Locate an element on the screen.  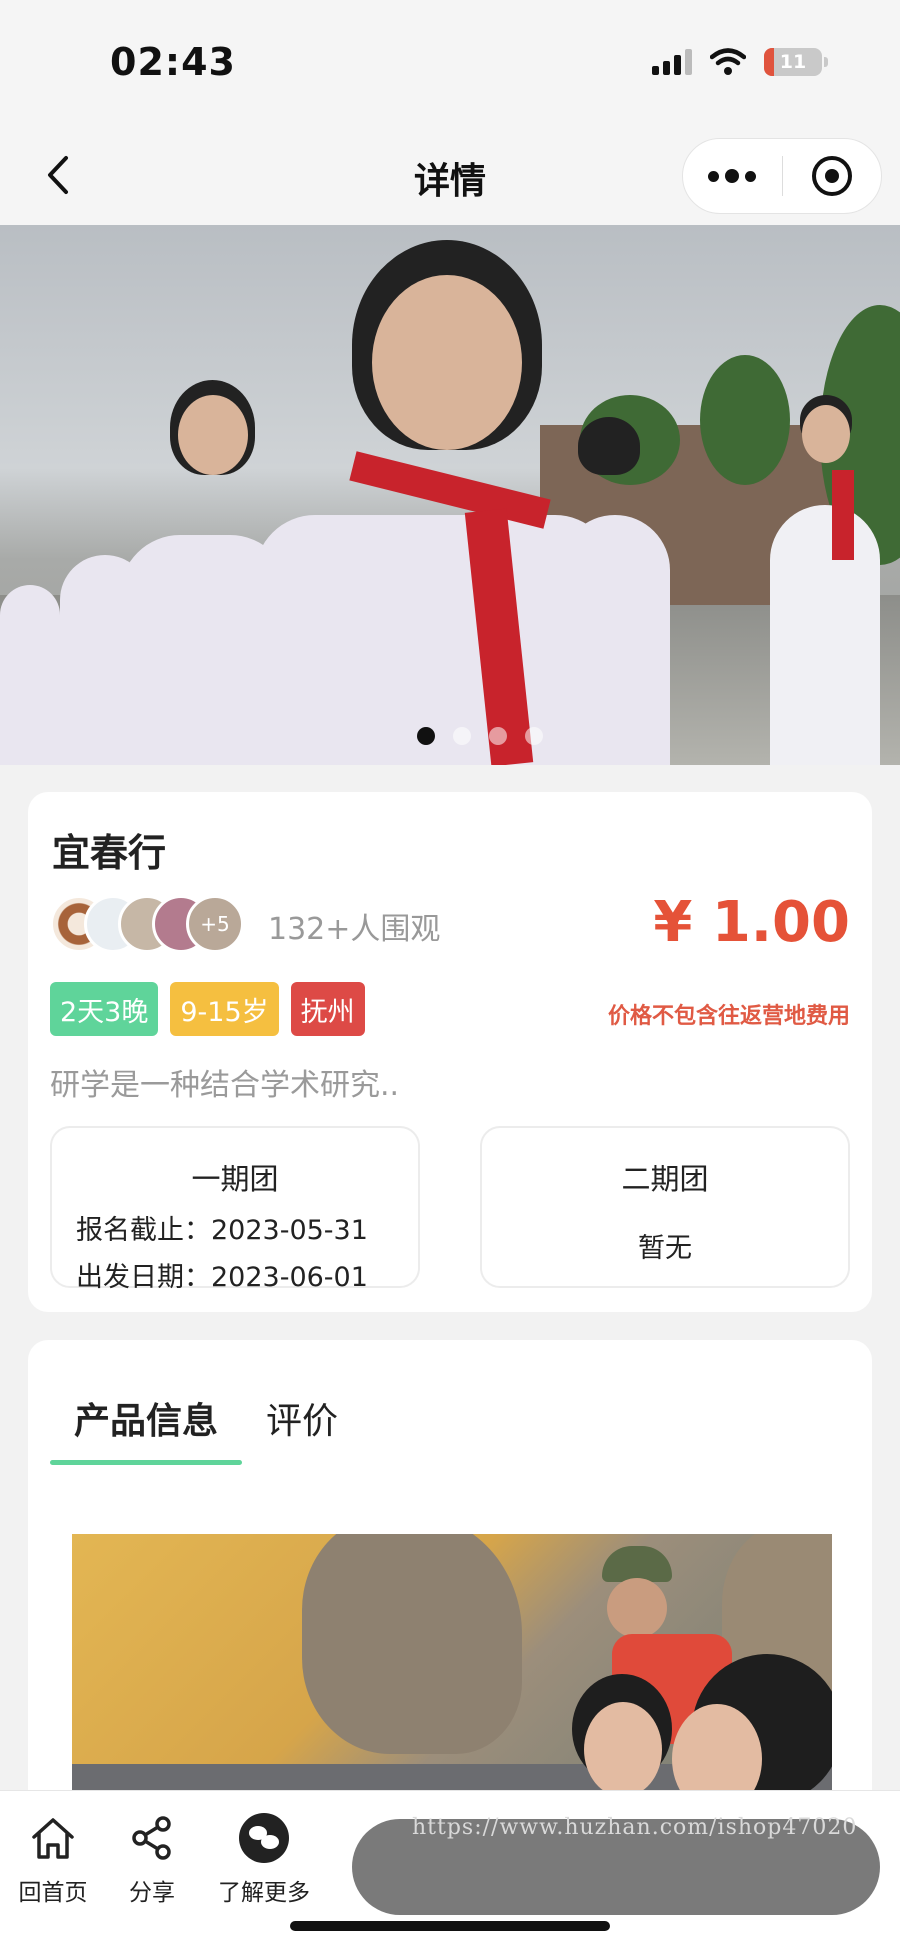
share-icon is located at coordinates (151, 1838).